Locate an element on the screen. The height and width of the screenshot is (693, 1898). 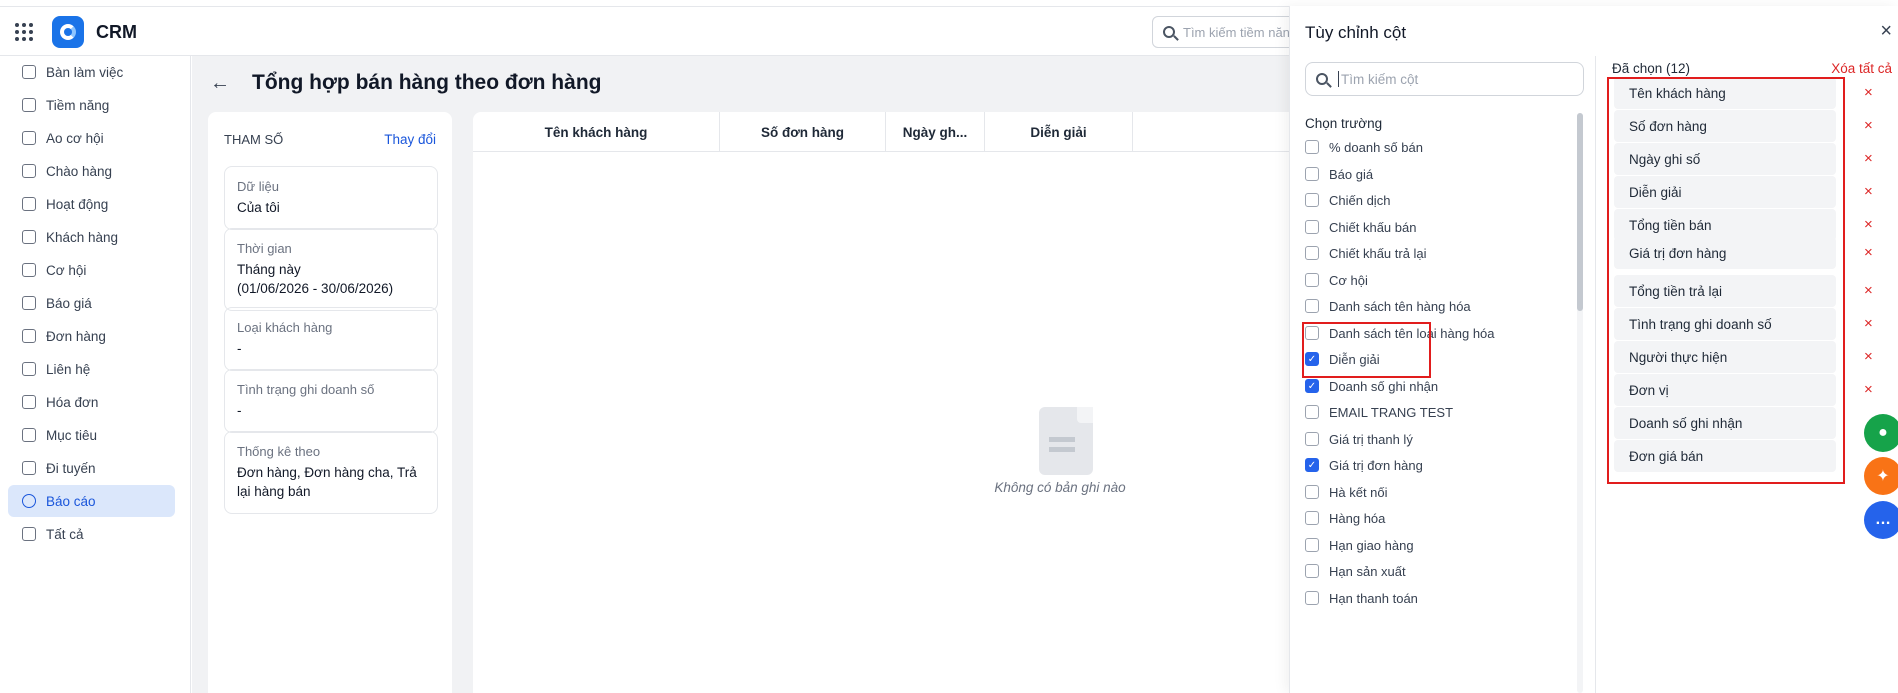
sidebar-item-hoa-don: Hóa đơn is located at coordinates (91, 402).